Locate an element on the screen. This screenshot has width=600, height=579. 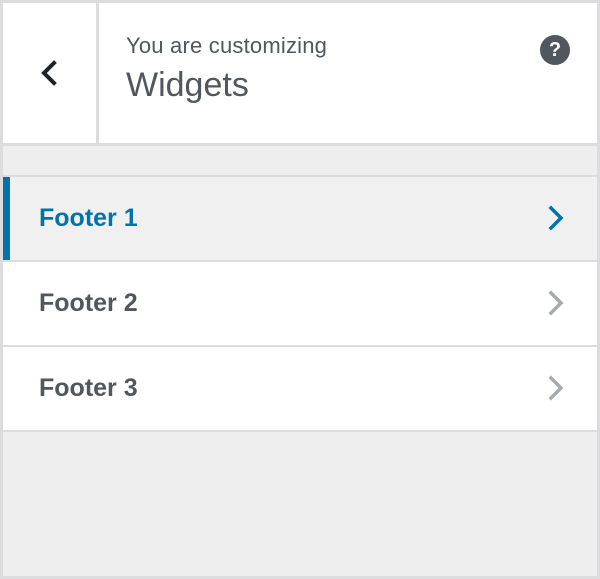
section-label: Footer 2 is located at coordinates (88, 303).